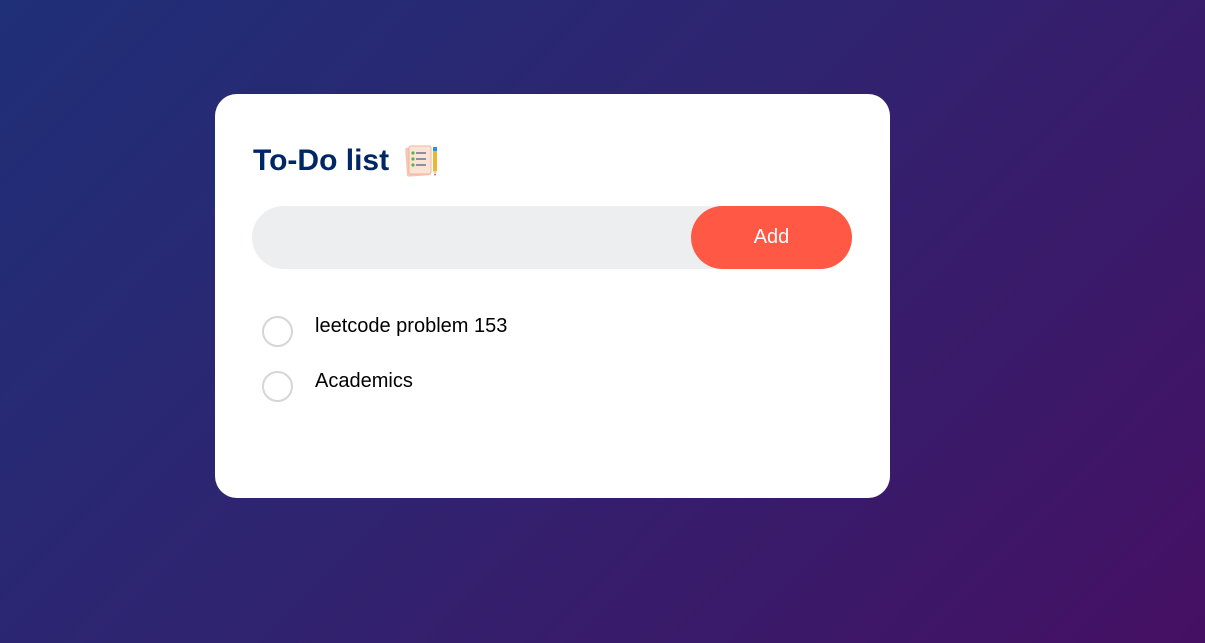 This screenshot has width=1205, height=643. I want to click on task-input-row: Add, so click(552, 238).